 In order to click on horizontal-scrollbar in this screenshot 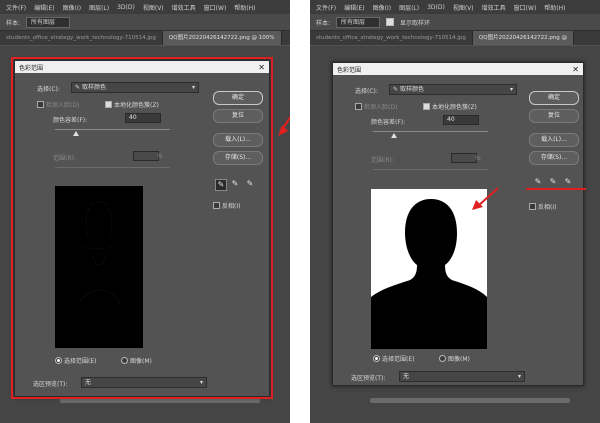, I will do `click(470, 400)`.